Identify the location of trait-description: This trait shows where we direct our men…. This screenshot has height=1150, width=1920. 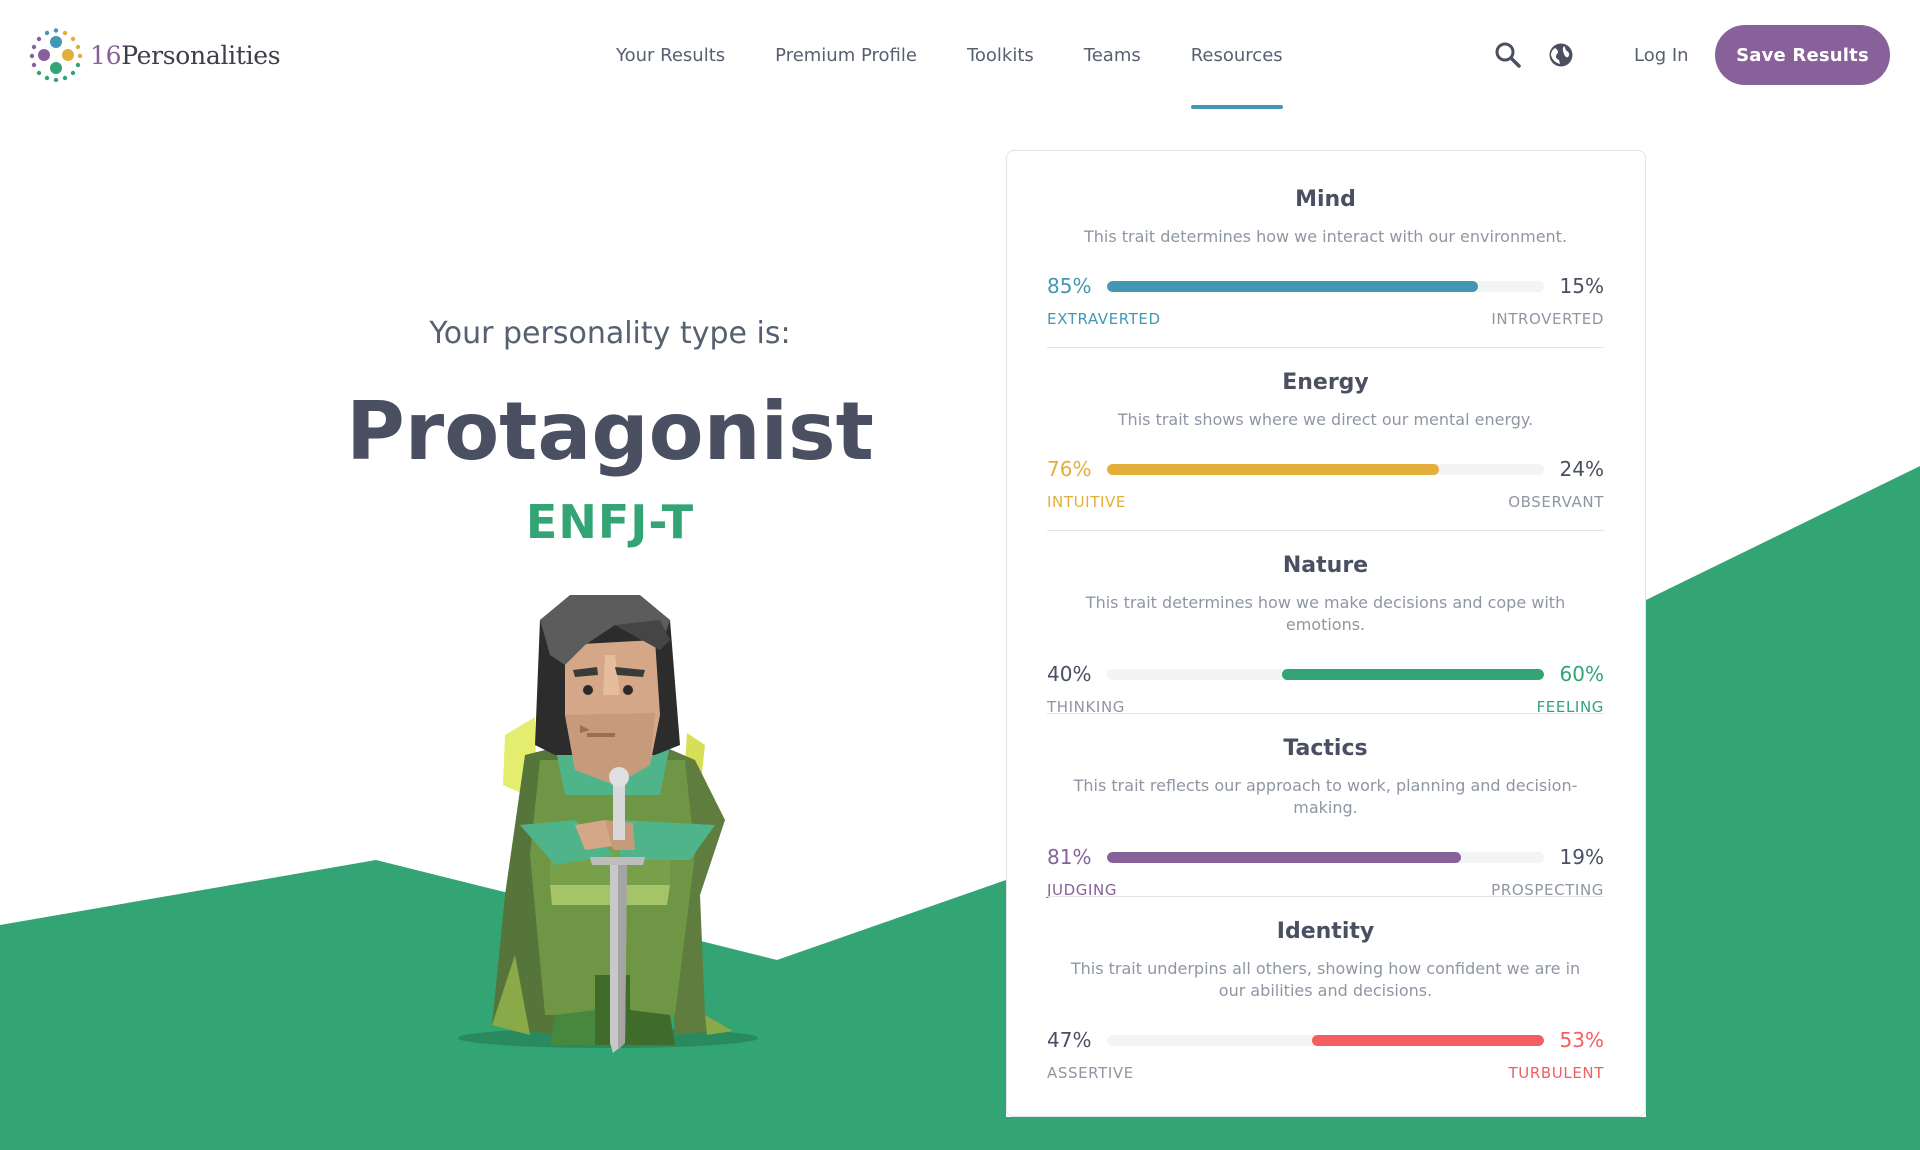
(1325, 419).